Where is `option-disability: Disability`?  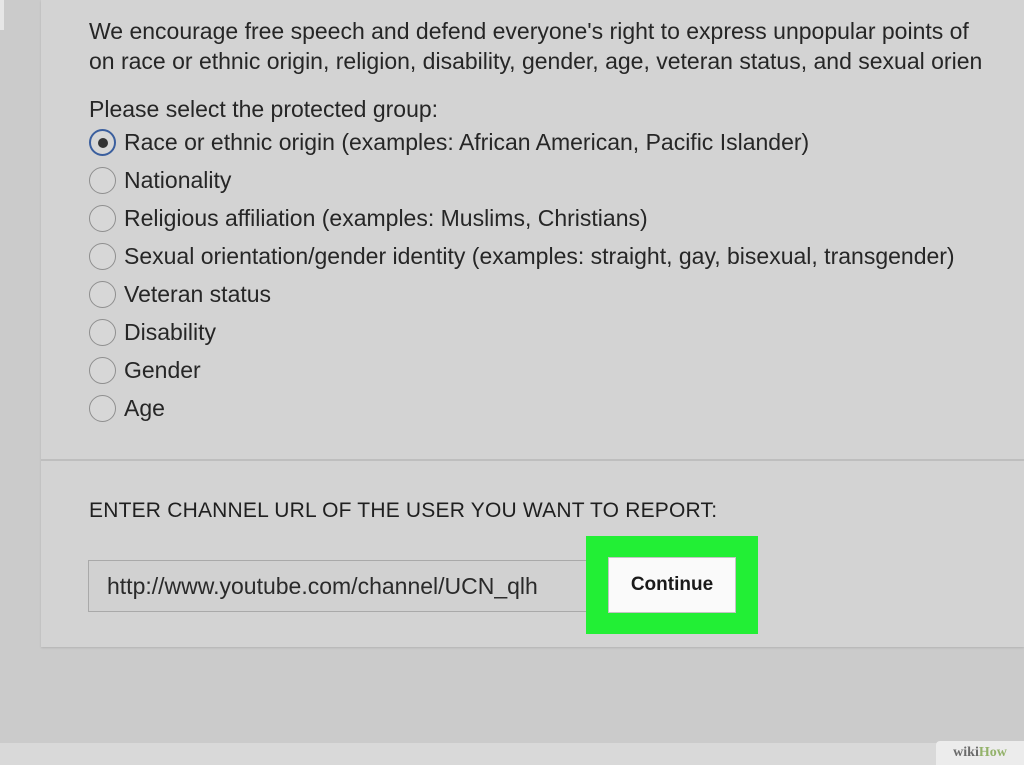
option-disability: Disability is located at coordinates (556, 332).